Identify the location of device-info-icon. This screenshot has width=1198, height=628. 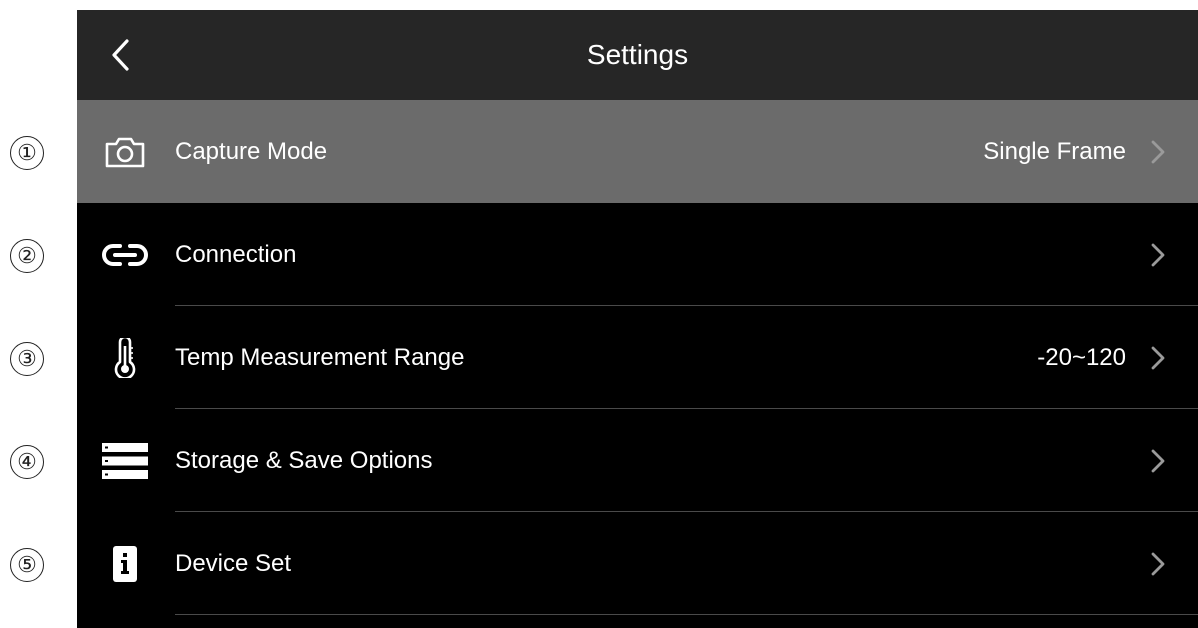
(125, 563).